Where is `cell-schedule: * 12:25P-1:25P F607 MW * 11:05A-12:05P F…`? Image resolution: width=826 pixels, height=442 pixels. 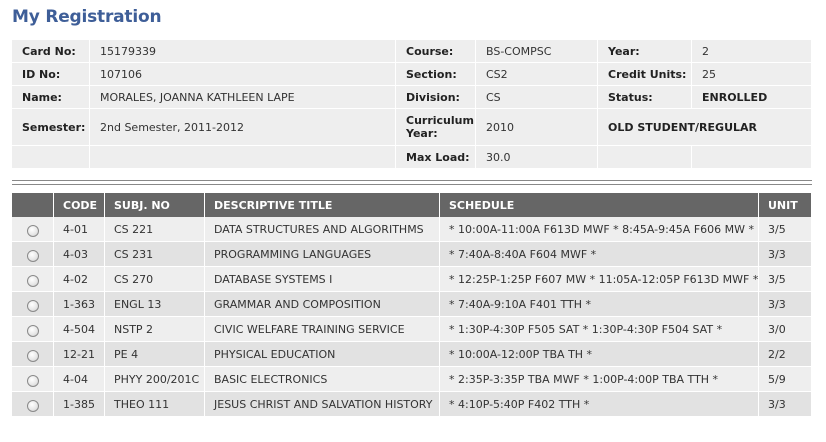 cell-schedule: * 12:25P-1:25P F607 MW * 11:05A-12:05P F… is located at coordinates (599, 279).